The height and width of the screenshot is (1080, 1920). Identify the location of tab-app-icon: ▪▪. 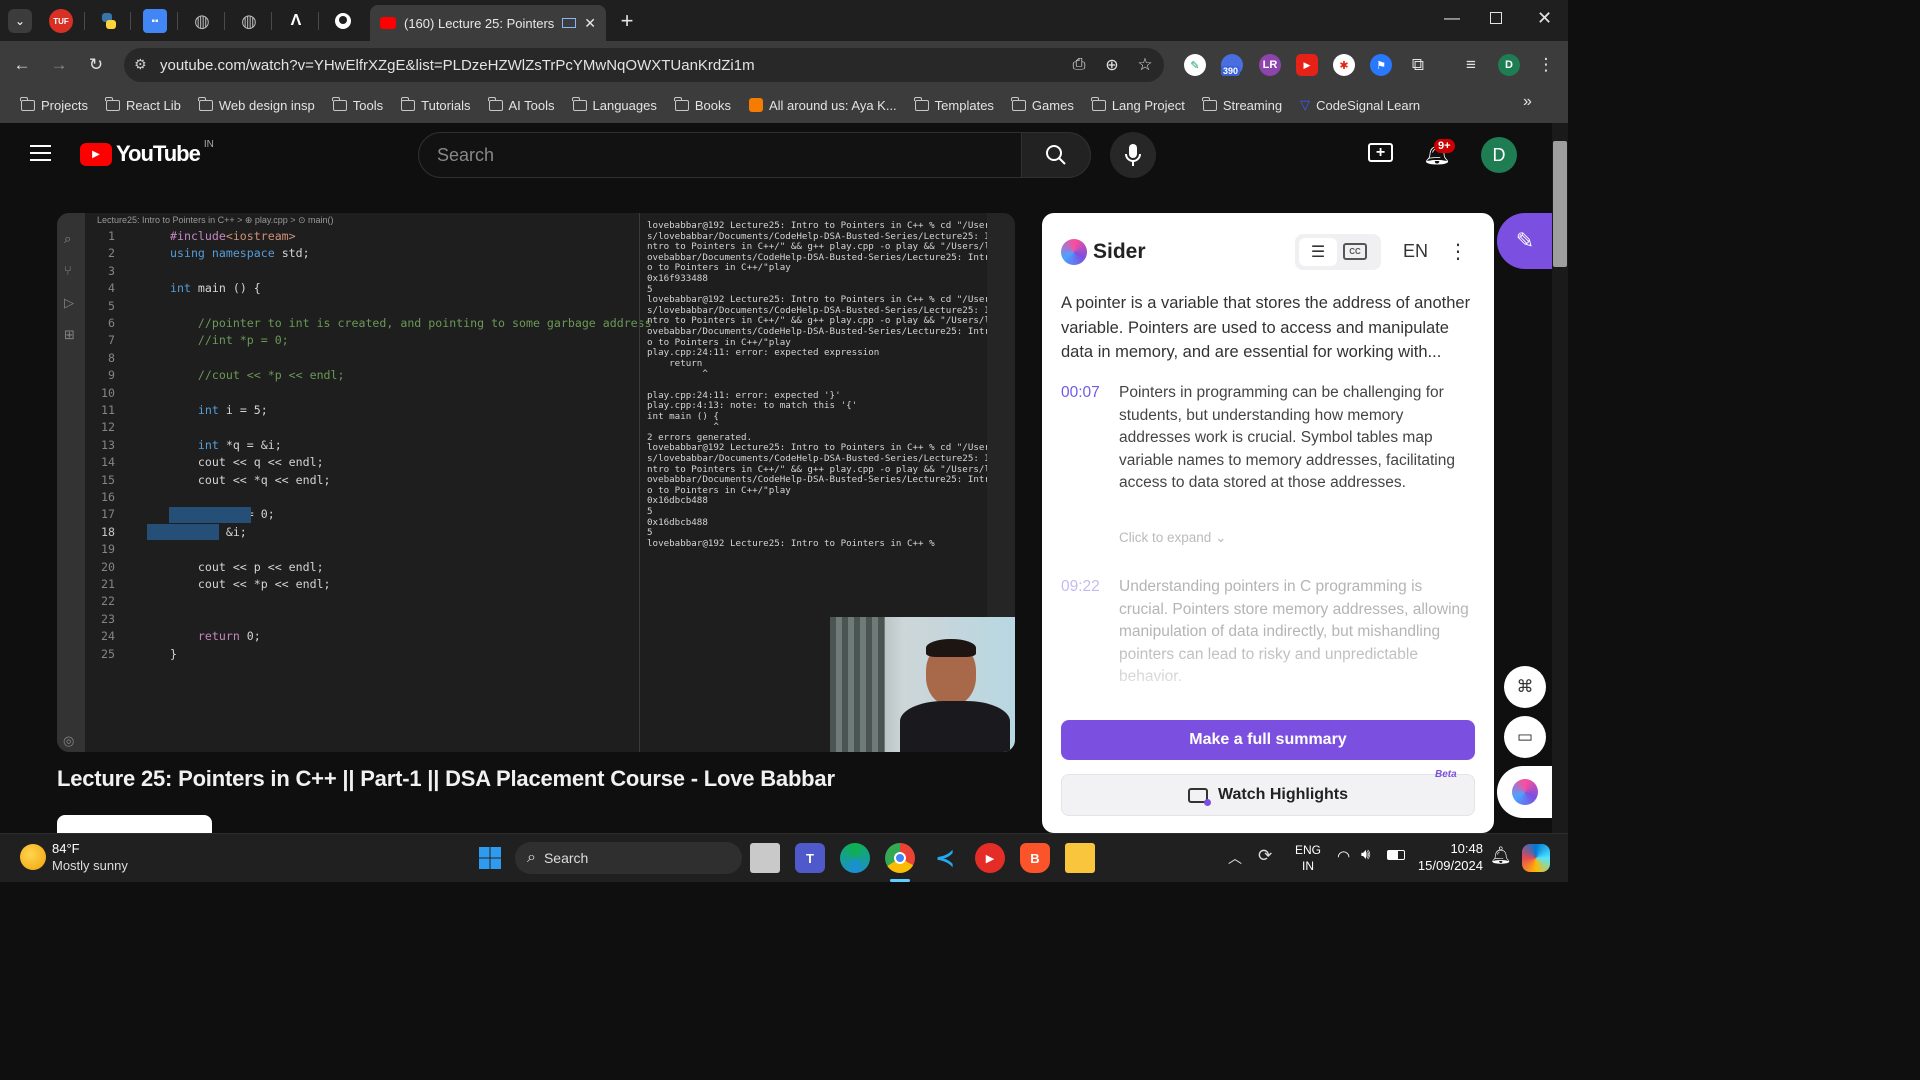
(155, 21).